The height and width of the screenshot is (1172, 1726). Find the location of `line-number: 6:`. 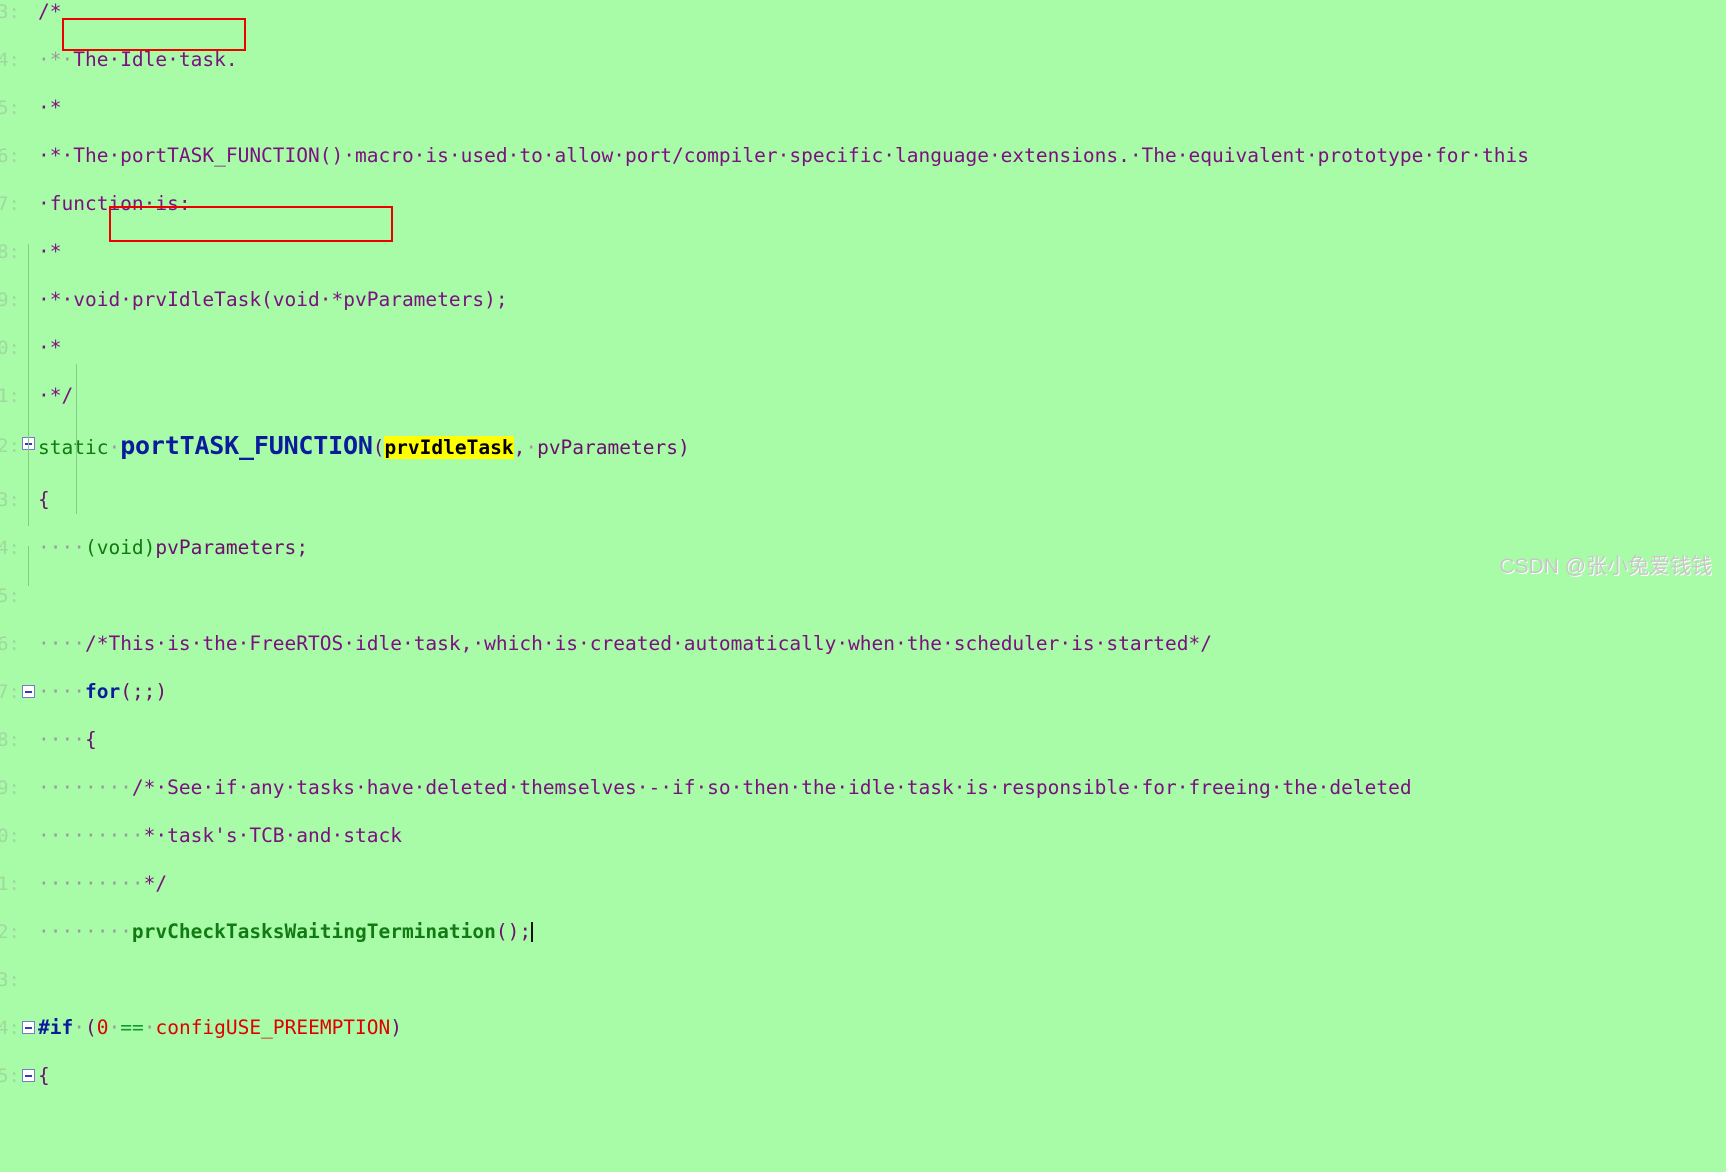

line-number: 6: is located at coordinates (10, 156).